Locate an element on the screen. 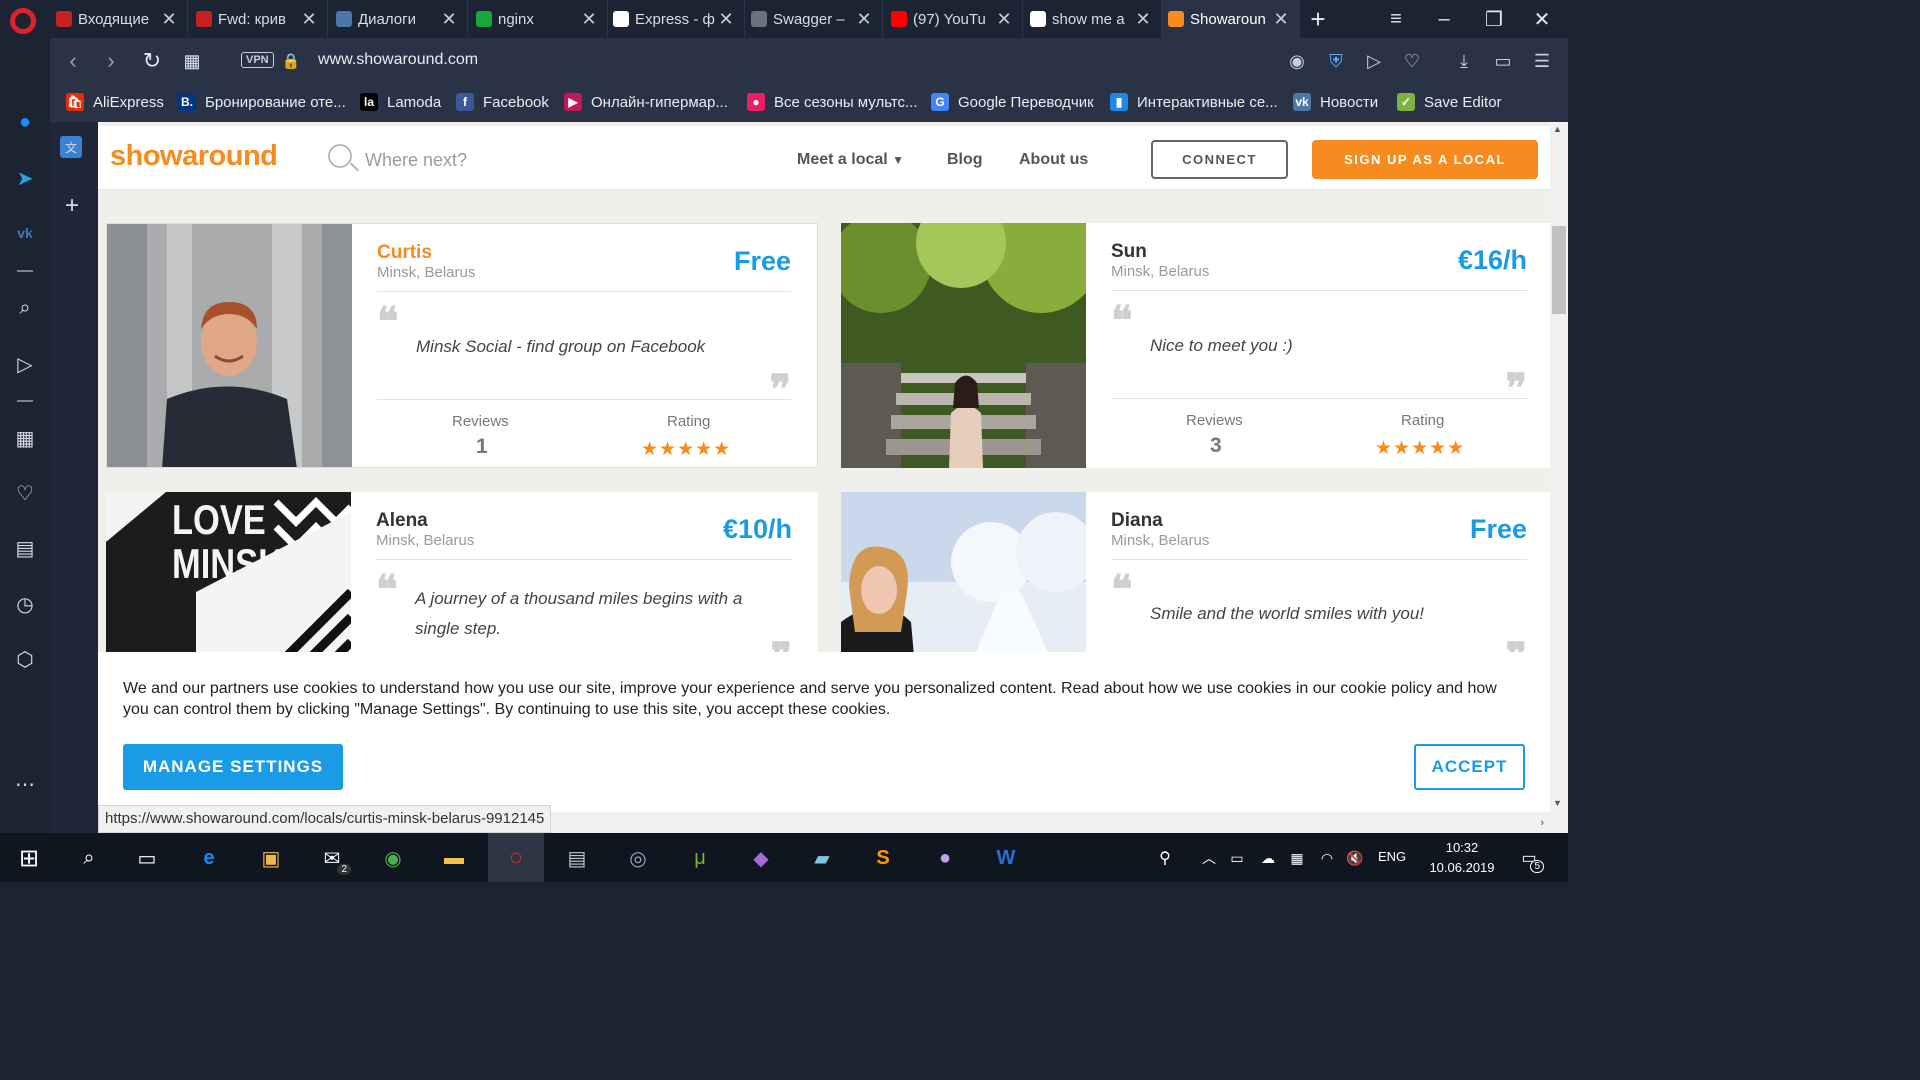 This screenshot has width=1920, height=1080. word-icon: W is located at coordinates (1006, 858).